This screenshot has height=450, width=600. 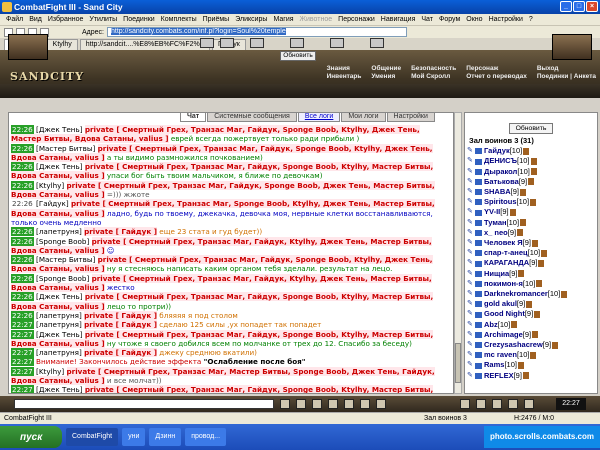 I want to click on exit-icon, so click(x=529, y=404).